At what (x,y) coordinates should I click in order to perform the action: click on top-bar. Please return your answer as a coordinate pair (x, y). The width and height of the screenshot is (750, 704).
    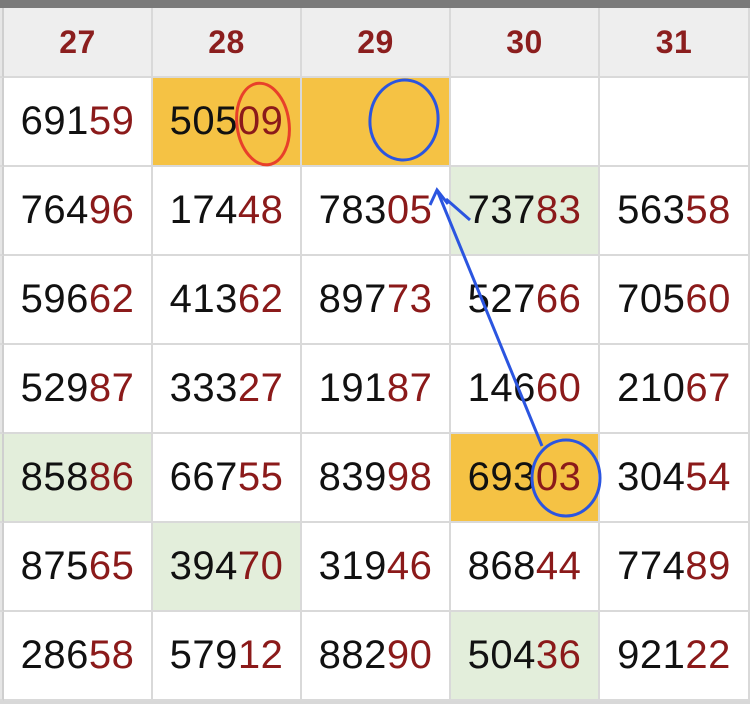
    Looking at the image, I should click on (375, 4).